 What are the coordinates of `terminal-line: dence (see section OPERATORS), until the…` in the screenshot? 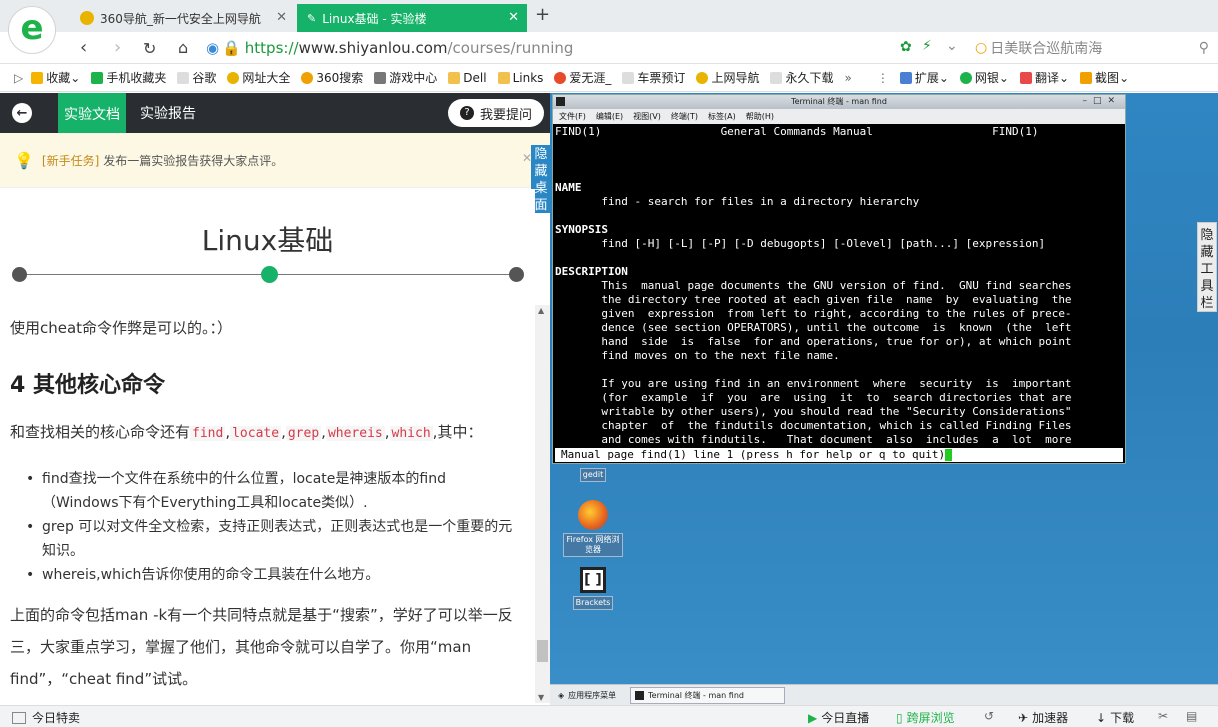 It's located at (813, 327).